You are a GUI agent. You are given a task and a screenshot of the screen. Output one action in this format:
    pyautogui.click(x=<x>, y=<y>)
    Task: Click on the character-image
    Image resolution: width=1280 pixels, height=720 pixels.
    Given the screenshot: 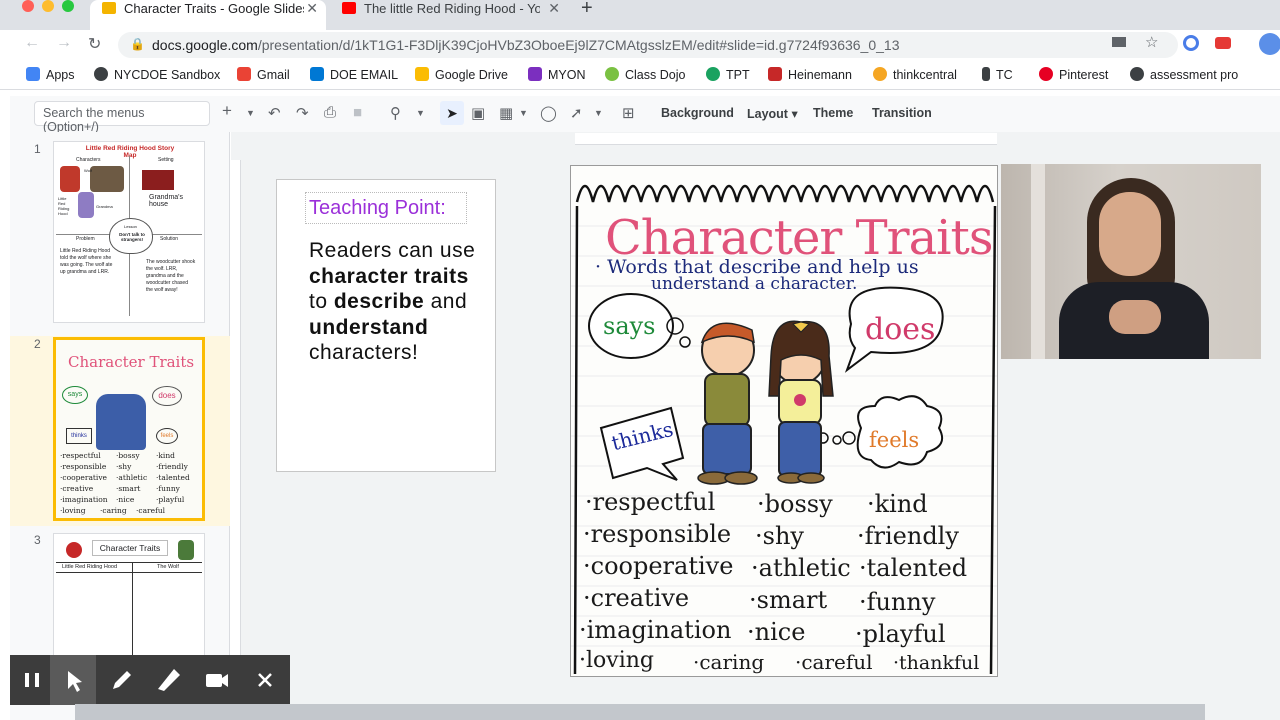 What is the action you would take?
    pyautogui.click(x=70, y=179)
    